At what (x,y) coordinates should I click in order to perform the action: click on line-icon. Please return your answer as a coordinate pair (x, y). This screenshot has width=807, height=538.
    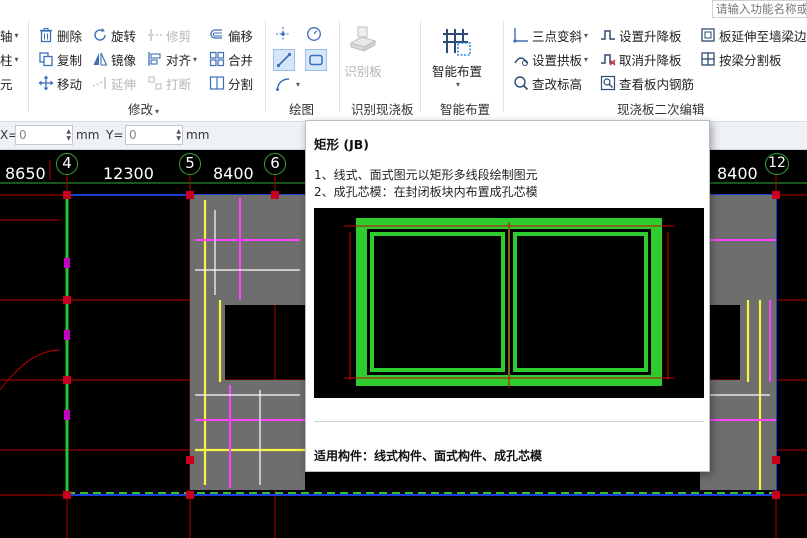
    Looking at the image, I should click on (284, 60).